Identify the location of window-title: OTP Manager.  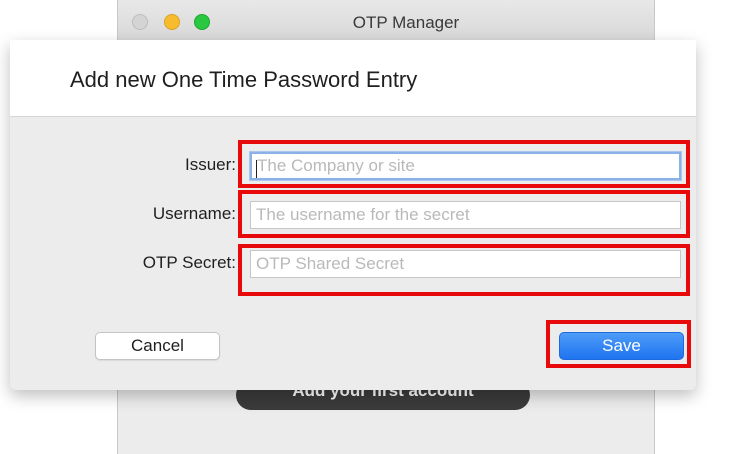
(406, 22).